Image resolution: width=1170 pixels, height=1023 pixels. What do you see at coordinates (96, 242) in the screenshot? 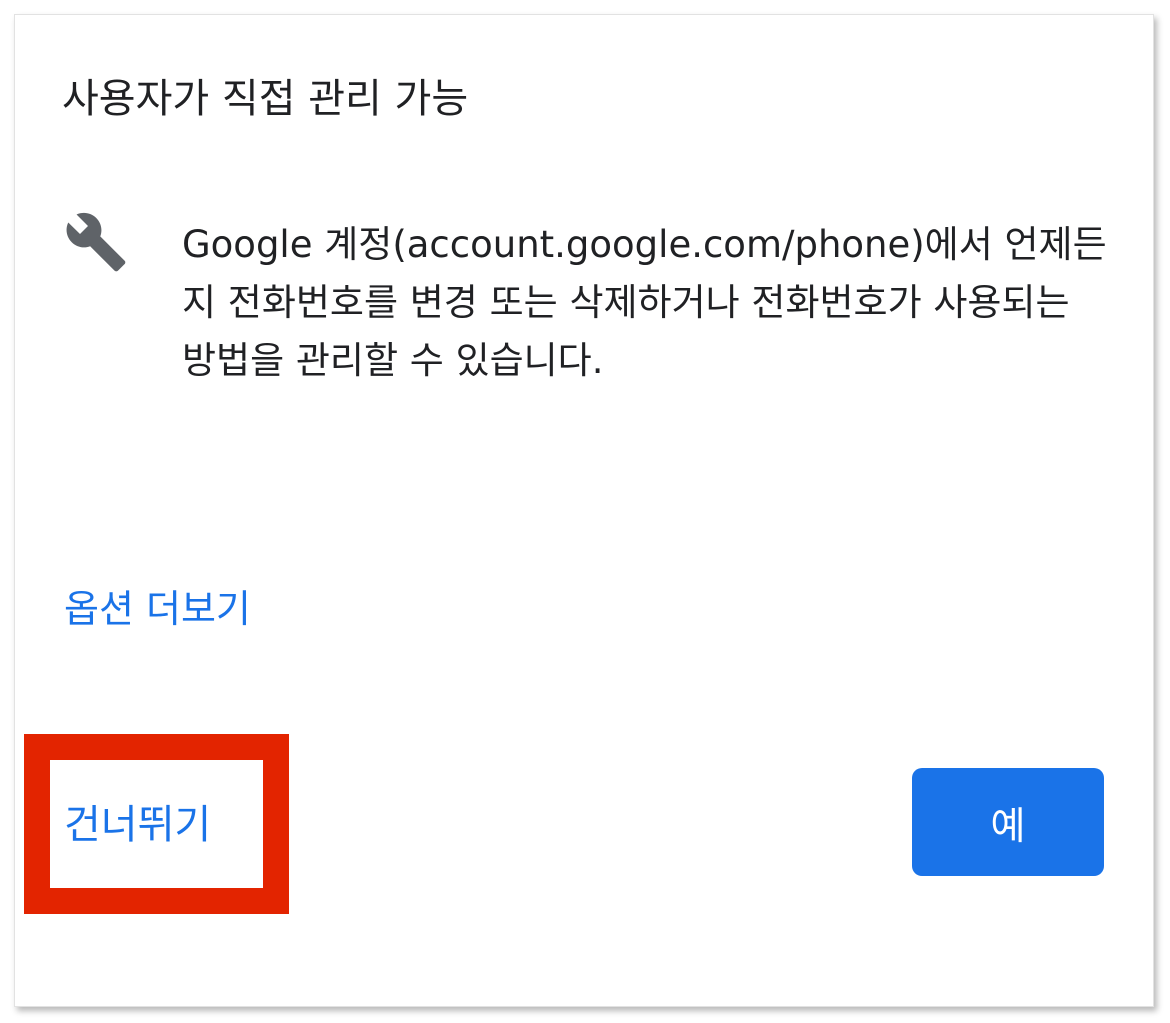
I see `wrench-icon` at bounding box center [96, 242].